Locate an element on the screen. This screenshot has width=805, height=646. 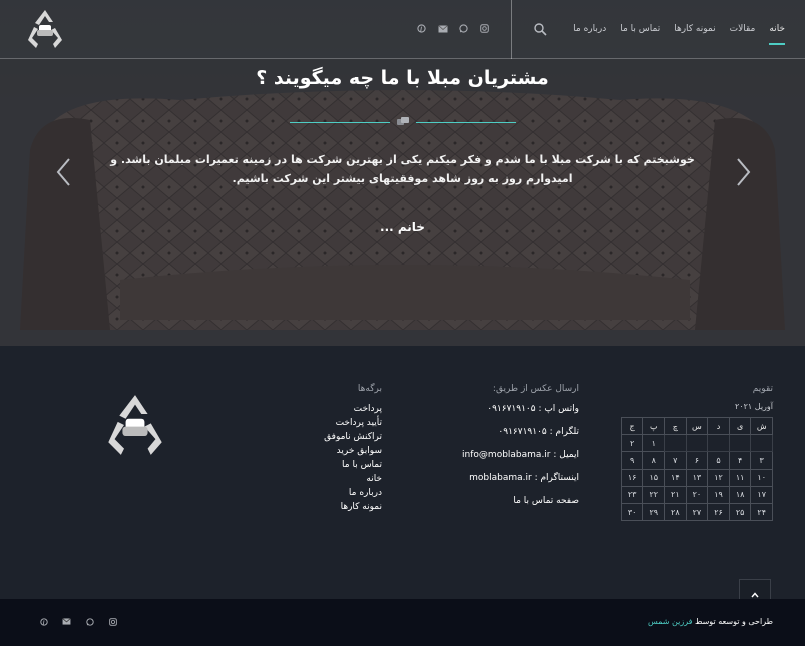
contact-whatsapp: واتس اپ : ۰۹۱۶۷۱۹۱۰۵ is located at coordinates (533, 409).